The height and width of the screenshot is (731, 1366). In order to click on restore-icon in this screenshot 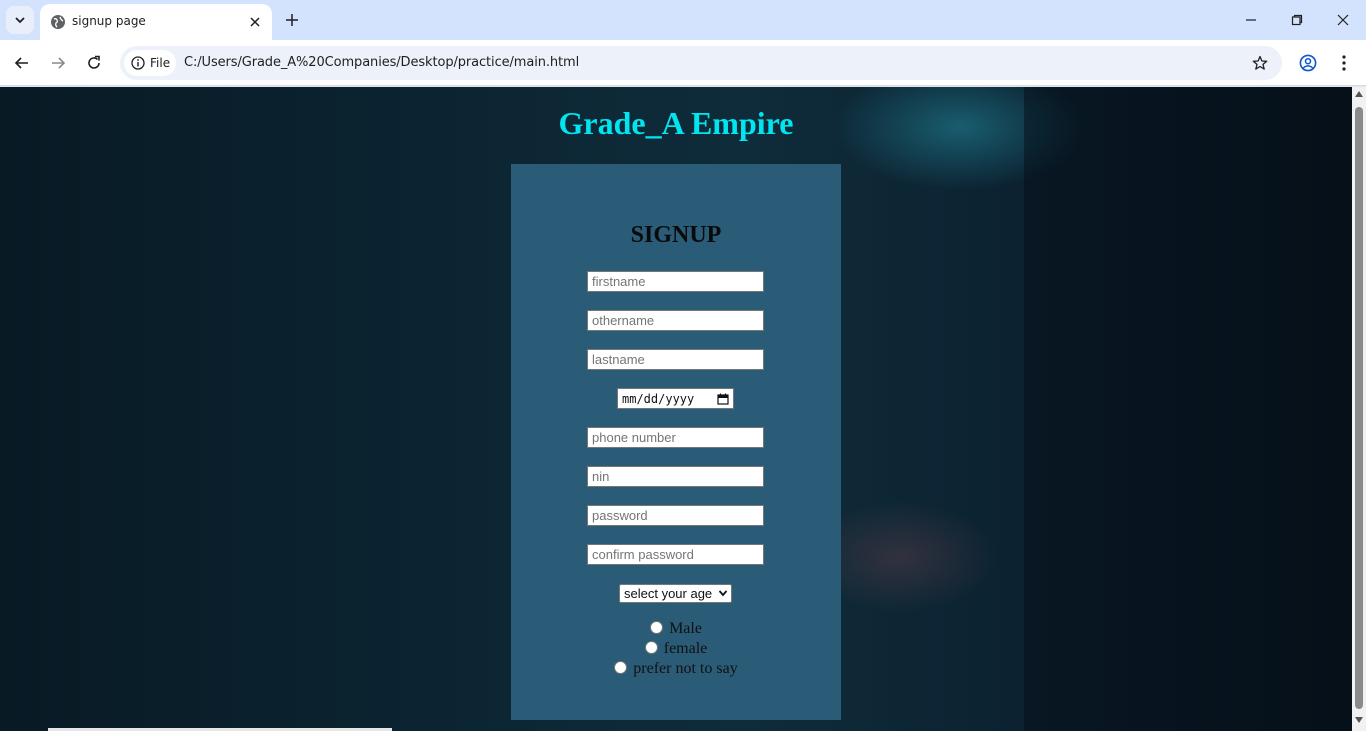, I will do `click(1297, 20)`.